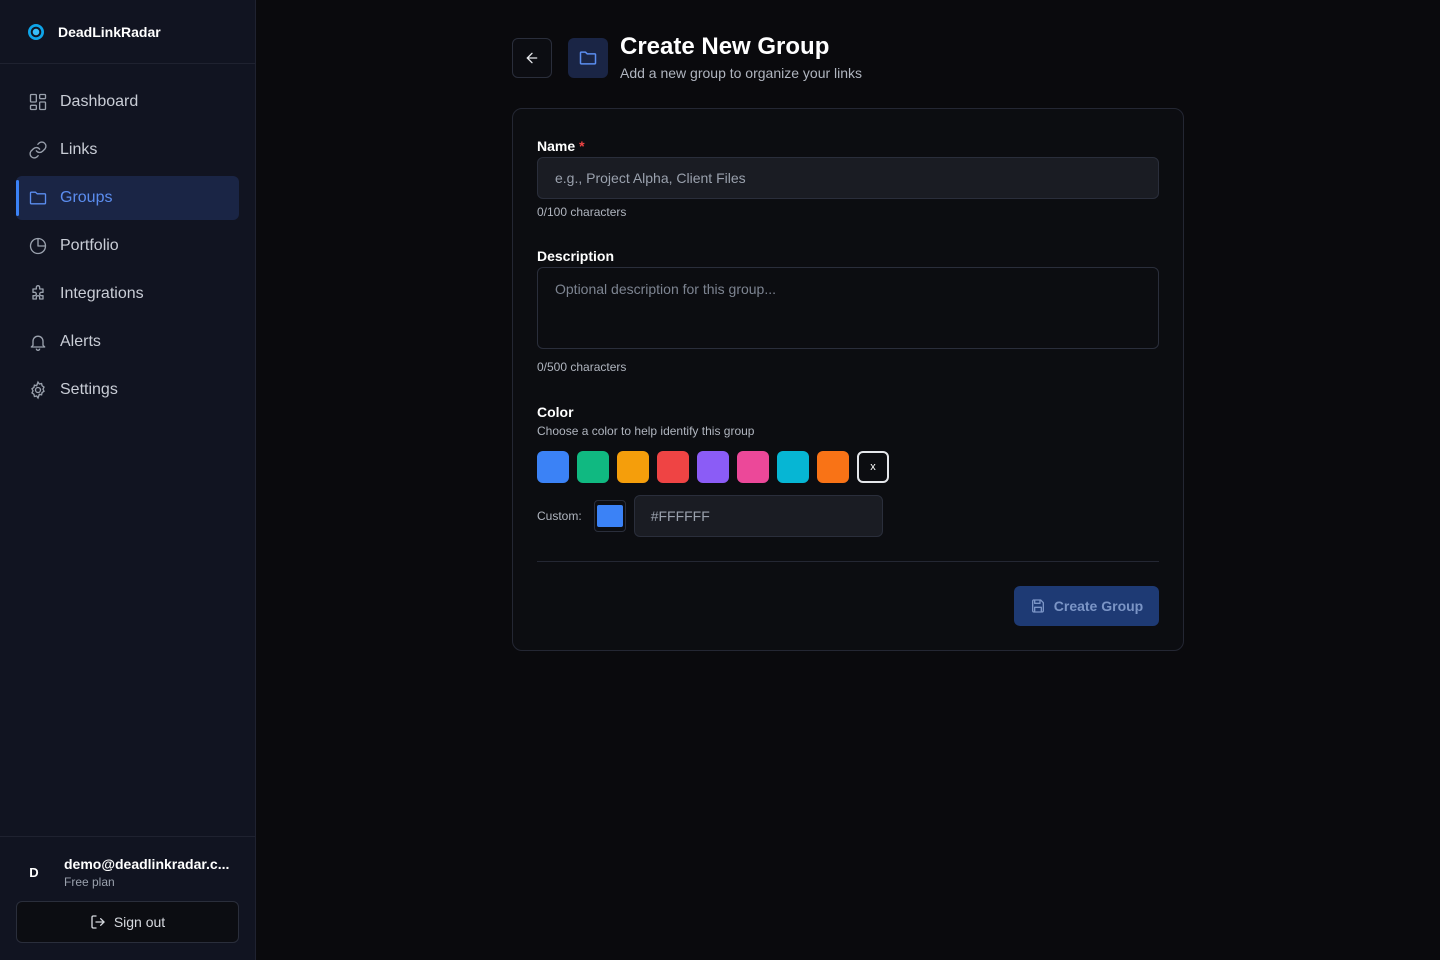 Image resolution: width=1440 pixels, height=960 pixels. Describe the element at coordinates (89, 881) in the screenshot. I see `user-plan: Free plan` at that location.